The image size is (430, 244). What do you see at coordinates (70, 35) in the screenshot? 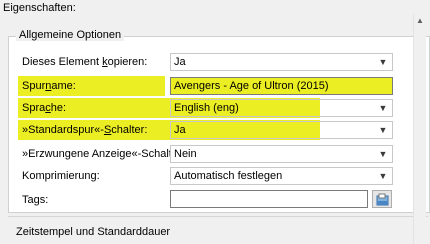
I see `general-options-title: Allgemeine Optionen` at bounding box center [70, 35].